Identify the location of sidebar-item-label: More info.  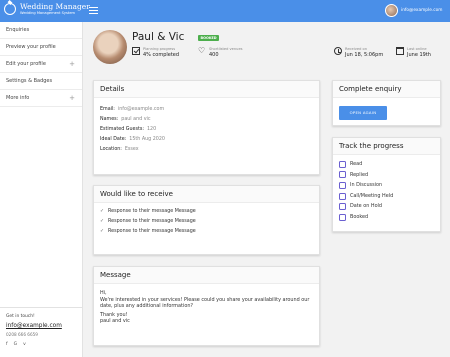
(18, 98).